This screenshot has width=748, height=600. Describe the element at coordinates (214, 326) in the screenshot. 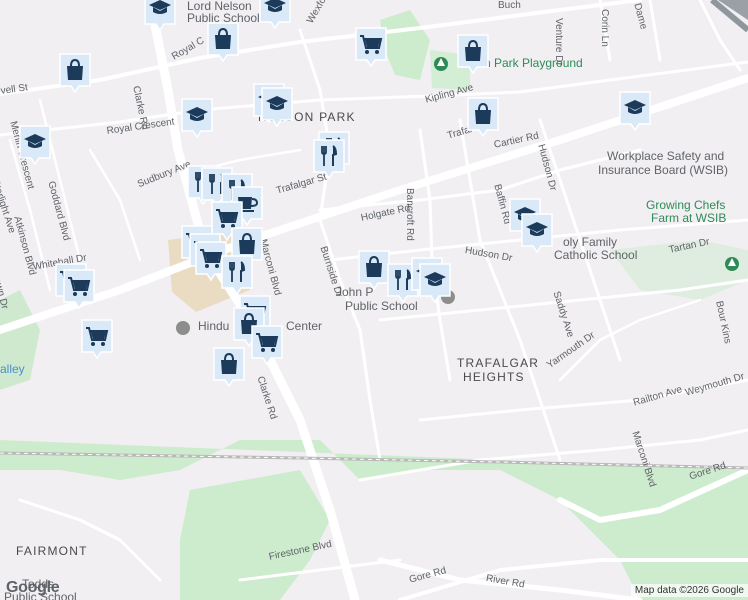

I see `poi-label: Hindu` at that location.